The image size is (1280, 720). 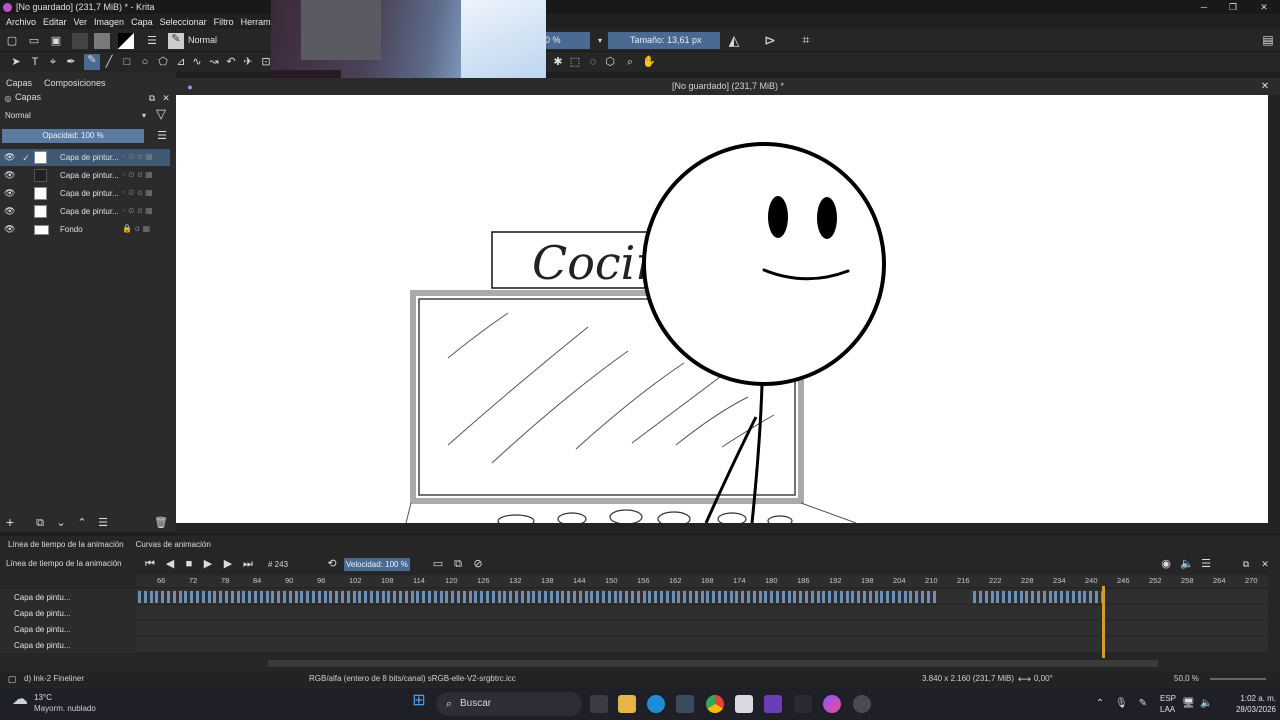 I want to click on layer-row: 👁 Capa de pintur... ▫⊙α▦, so click(x=85, y=175).